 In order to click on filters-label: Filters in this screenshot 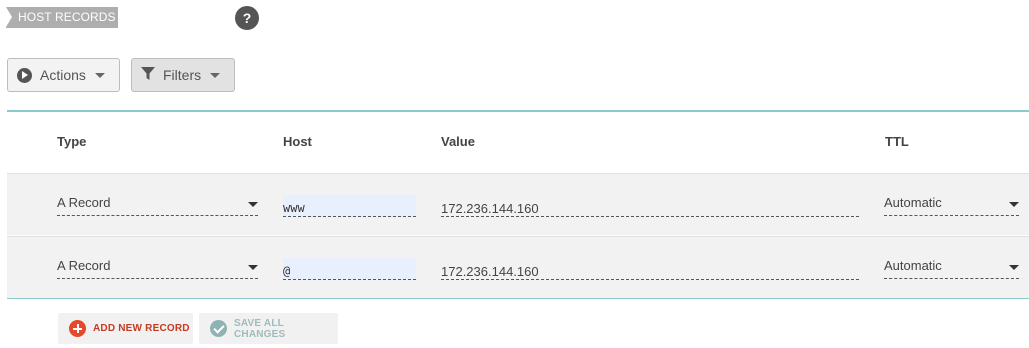, I will do `click(182, 75)`.